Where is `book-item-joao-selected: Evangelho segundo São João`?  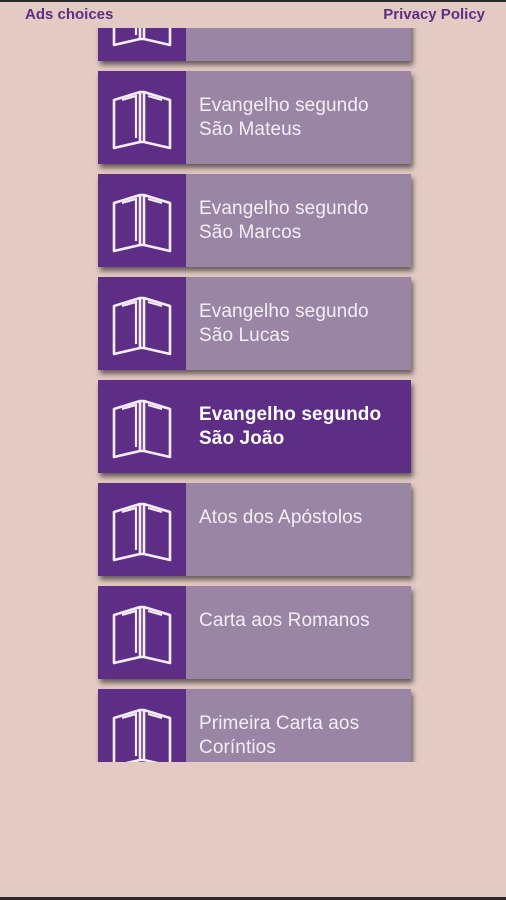
book-item-joao-selected: Evangelho segundo São João is located at coordinates (254, 426).